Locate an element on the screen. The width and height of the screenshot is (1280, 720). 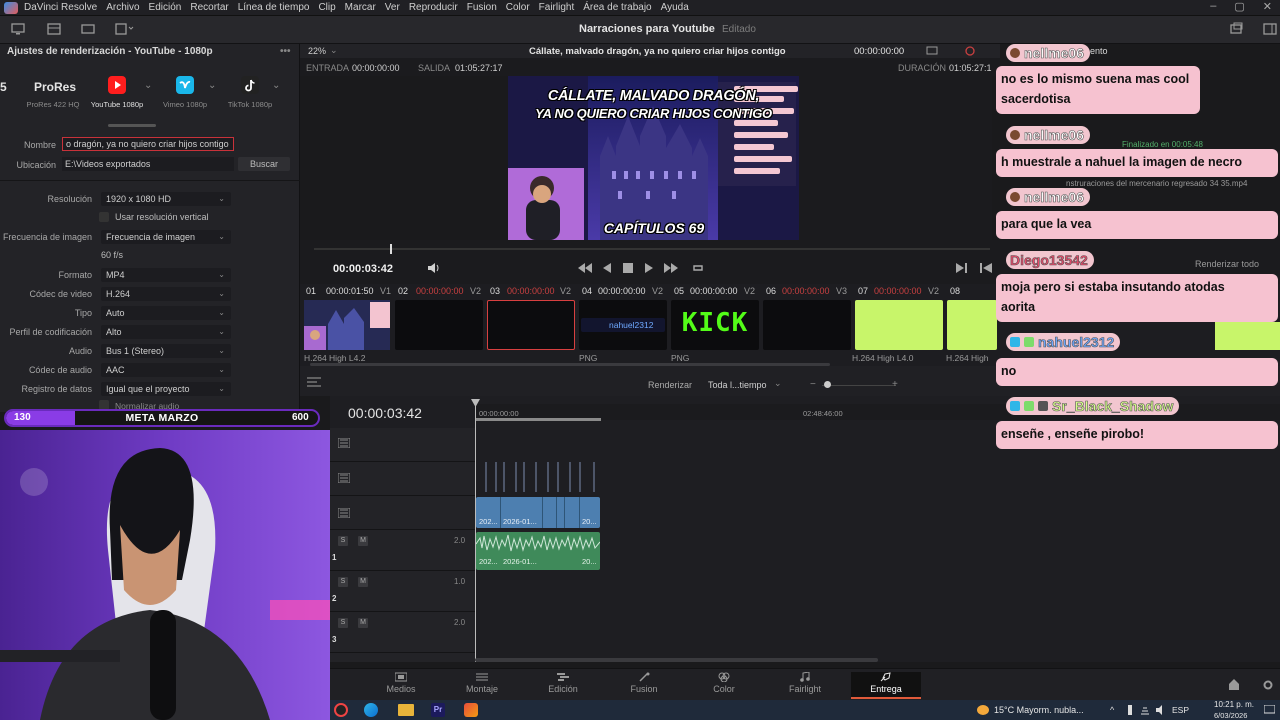
menu-area-de-trabajo: Área de trabajo is located at coordinates (617, 7).